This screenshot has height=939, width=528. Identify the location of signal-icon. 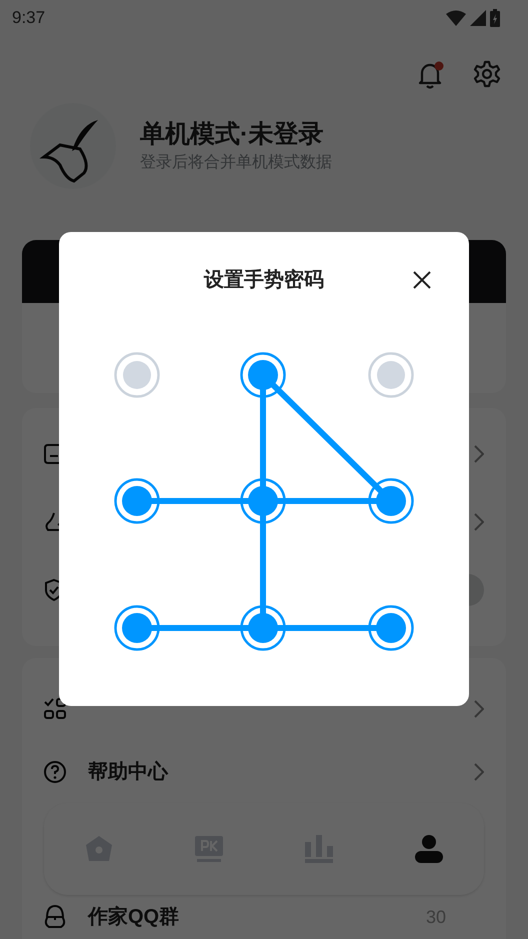
(478, 18).